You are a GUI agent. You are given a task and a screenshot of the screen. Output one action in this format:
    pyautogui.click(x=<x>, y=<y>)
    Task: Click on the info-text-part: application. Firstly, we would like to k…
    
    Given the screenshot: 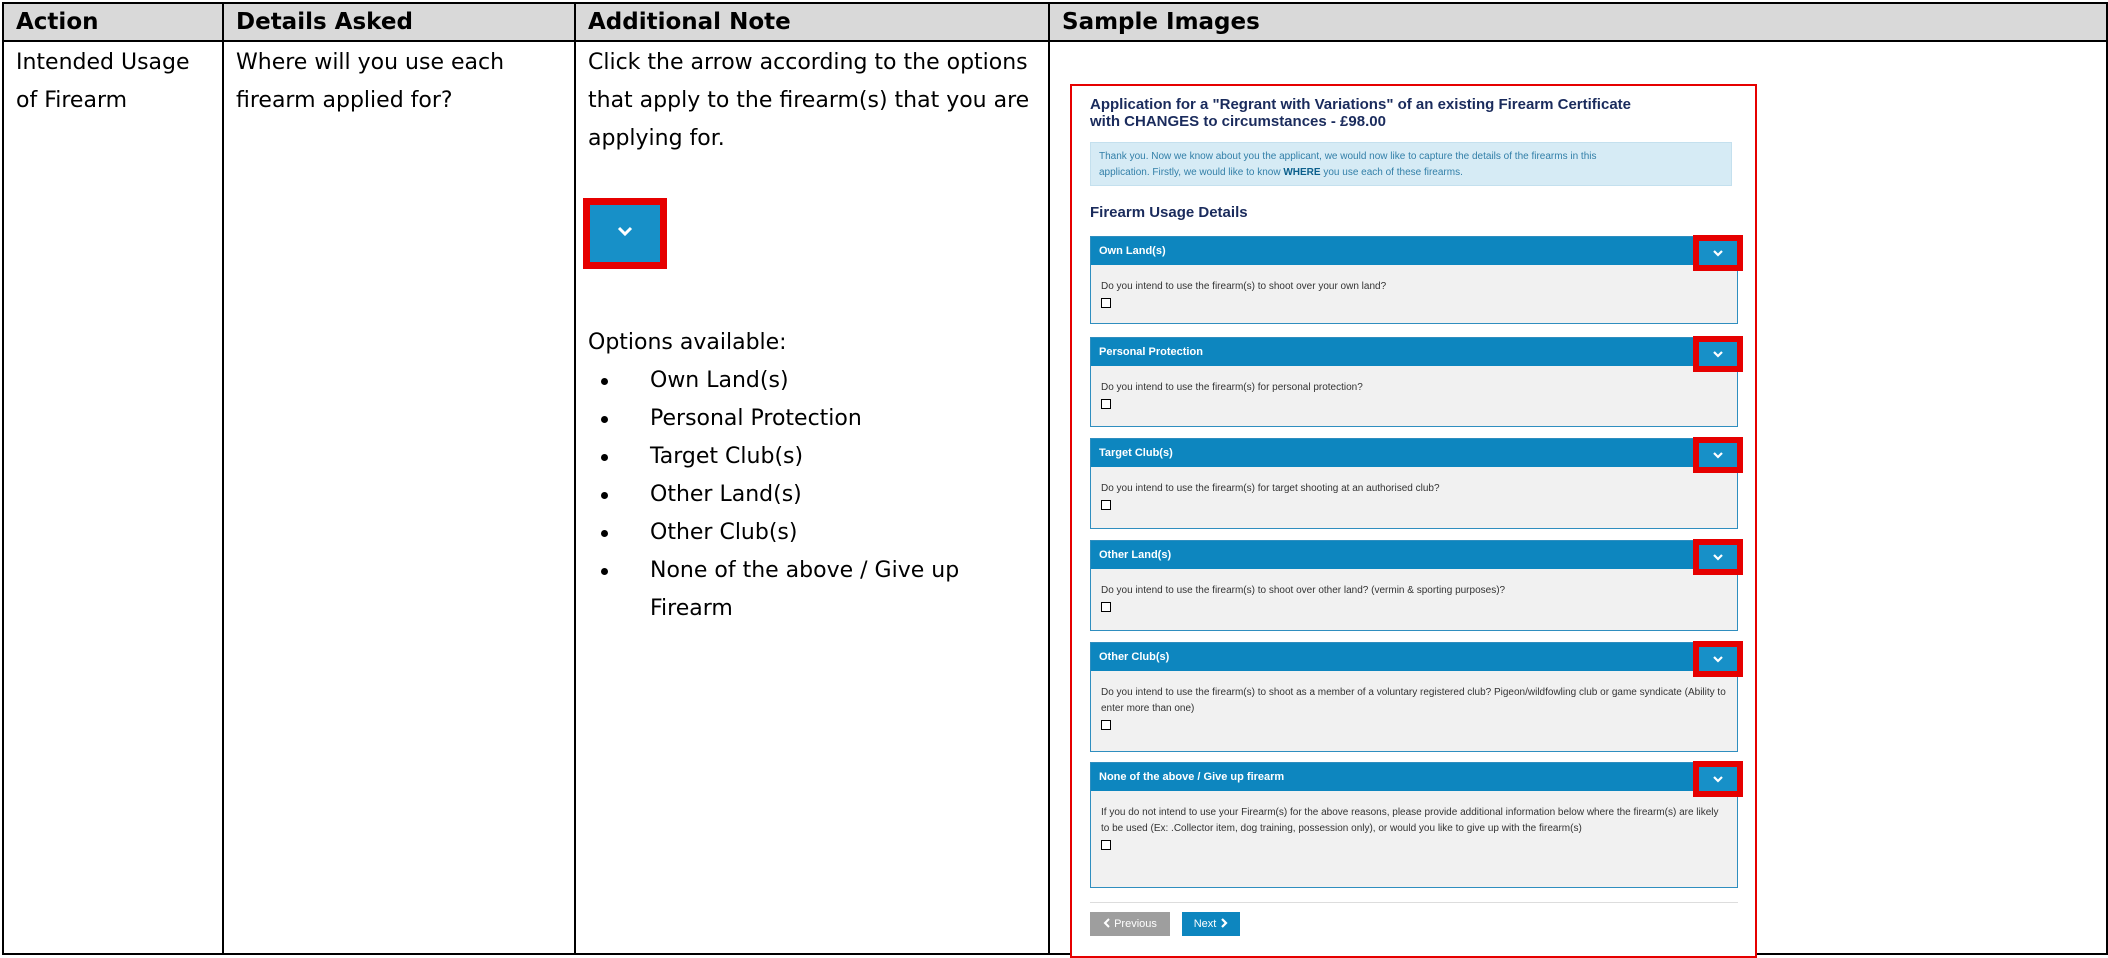 What is the action you would take?
    pyautogui.click(x=1191, y=172)
    